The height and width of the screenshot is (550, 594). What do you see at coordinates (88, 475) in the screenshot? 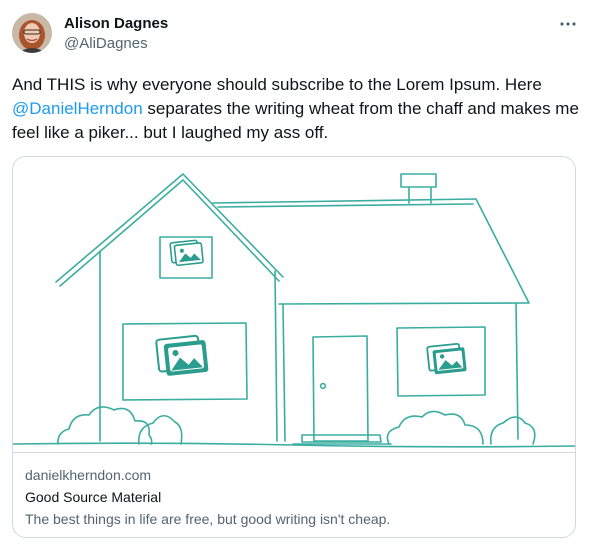
I see `card-domain: danielkherndon.com` at bounding box center [88, 475].